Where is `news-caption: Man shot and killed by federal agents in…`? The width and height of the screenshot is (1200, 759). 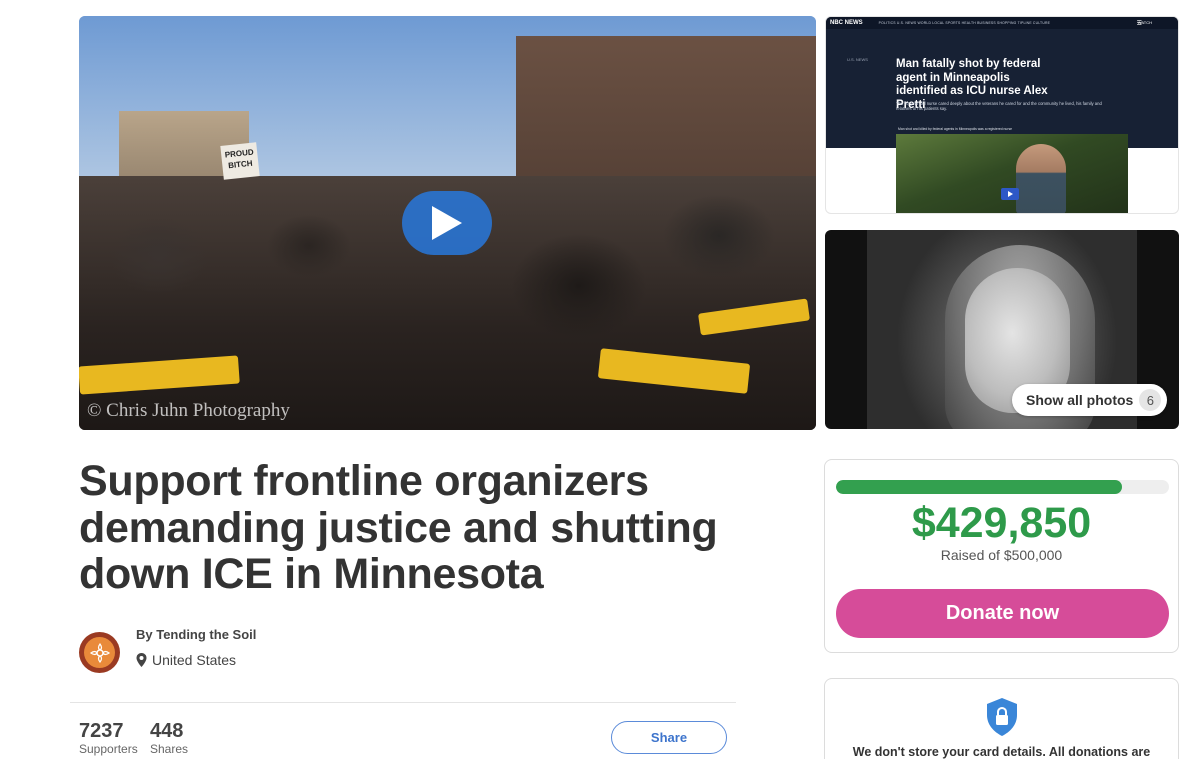
news-caption: Man shot and killed by federal agents in… is located at coordinates (955, 129).